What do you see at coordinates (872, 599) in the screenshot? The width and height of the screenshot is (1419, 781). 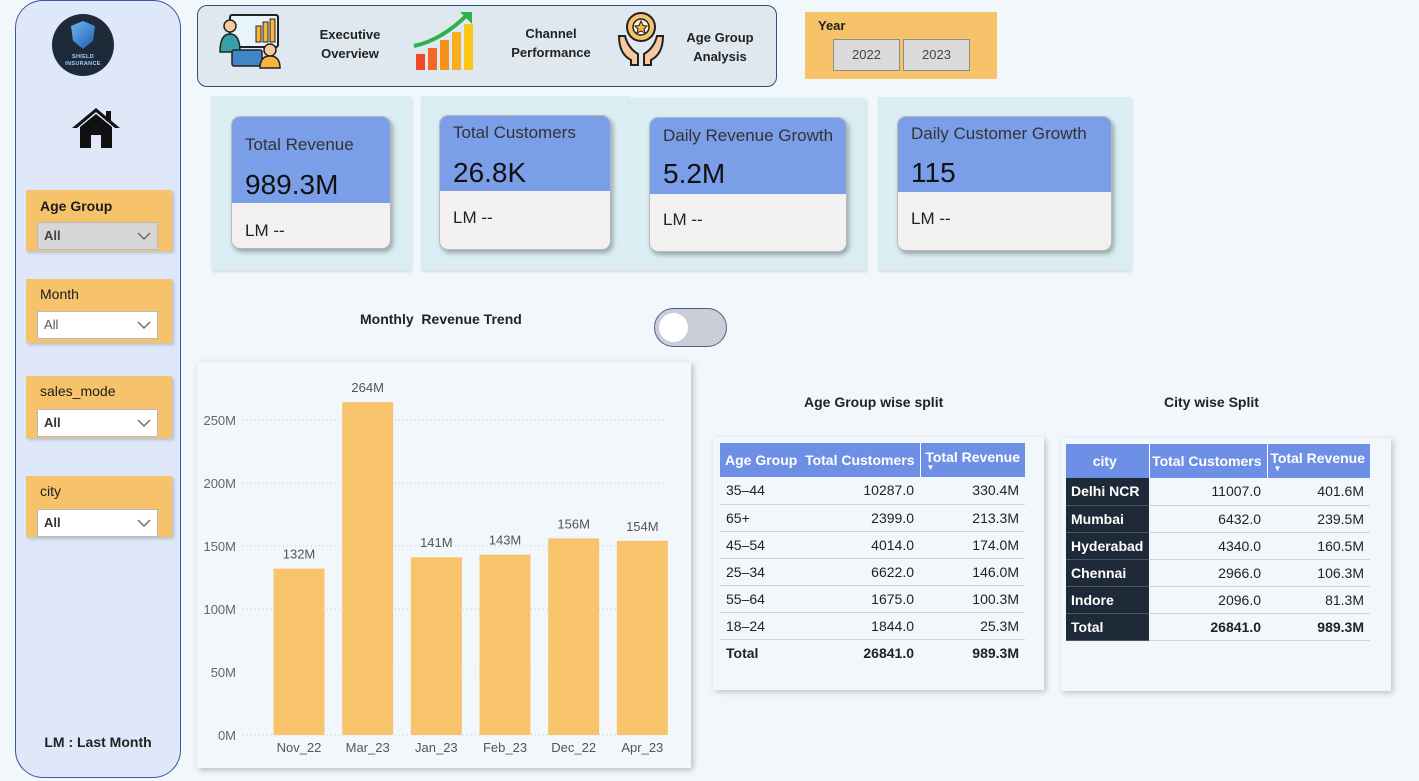 I see `table-row: 55–64 1675.0 100.3M` at bounding box center [872, 599].